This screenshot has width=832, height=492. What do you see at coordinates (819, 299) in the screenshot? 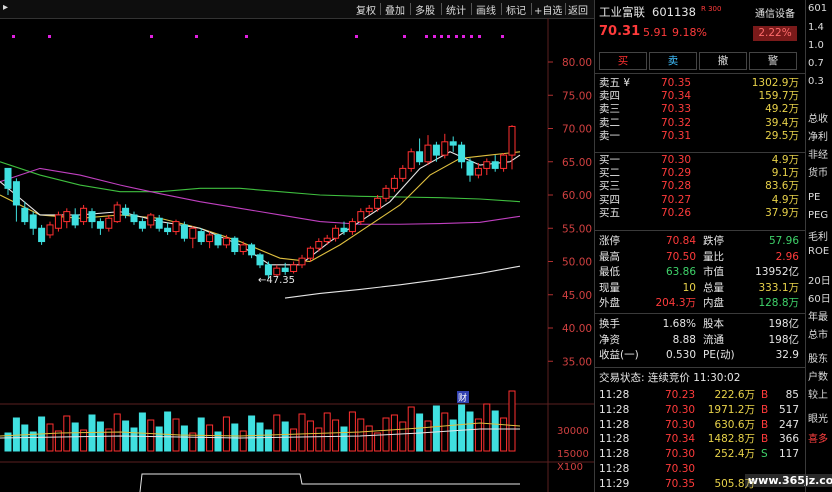
I see `sidebar-item: 60日` at bounding box center [819, 299].